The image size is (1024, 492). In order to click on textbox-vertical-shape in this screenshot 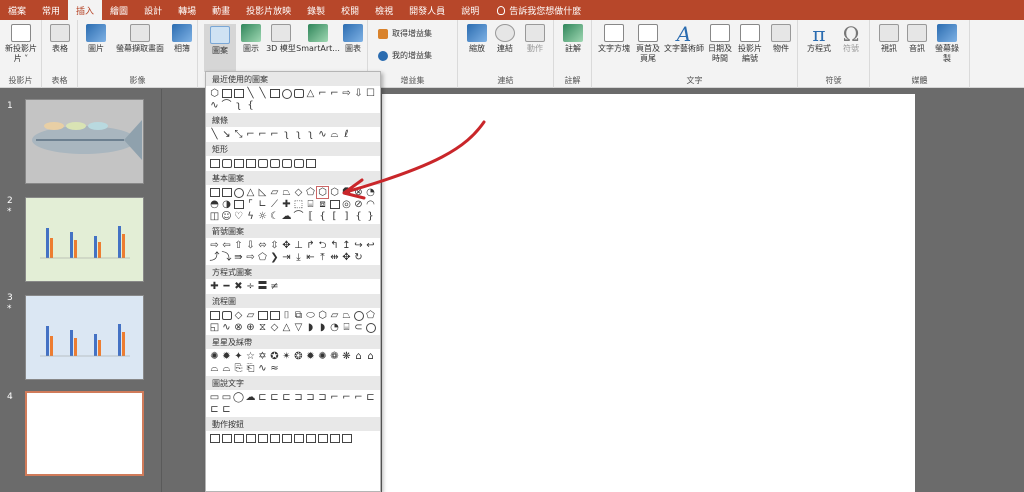, I will do `click(238, 93)`.